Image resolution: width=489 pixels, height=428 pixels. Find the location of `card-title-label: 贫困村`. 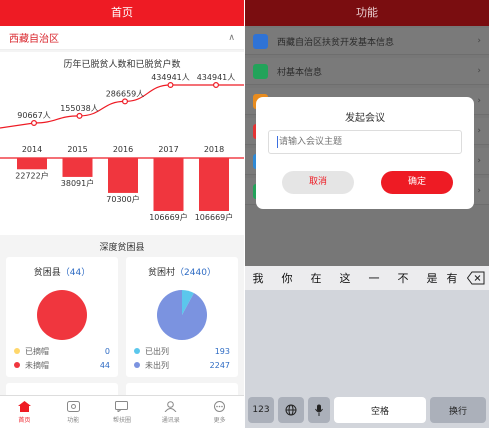

card-title-label: 贫困村 is located at coordinates (162, 273).